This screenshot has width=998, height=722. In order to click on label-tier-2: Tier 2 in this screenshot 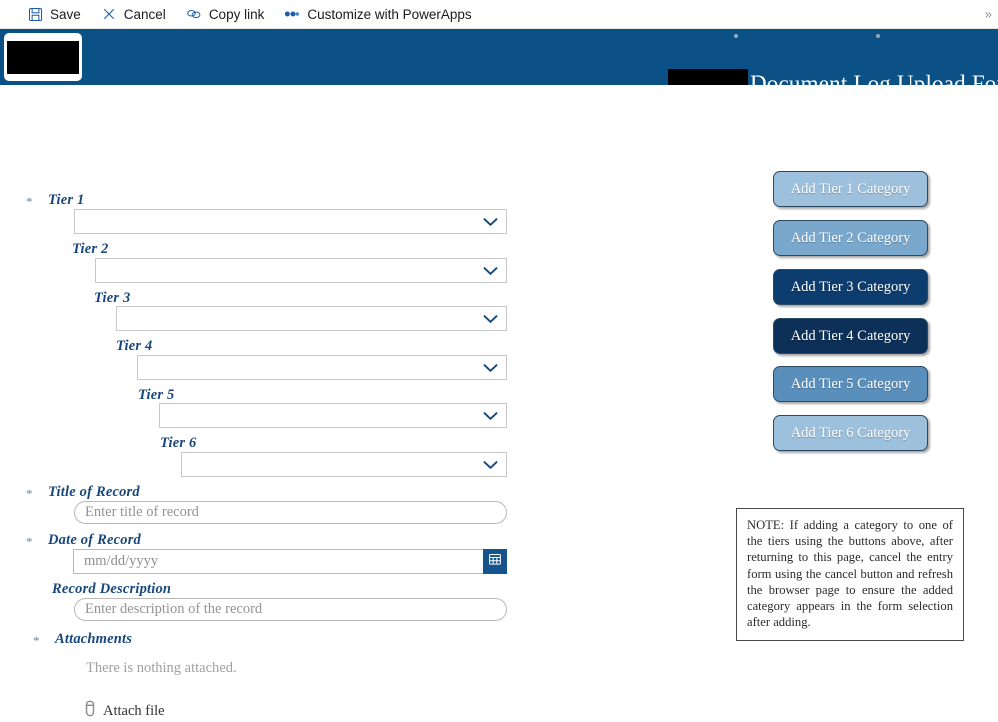, I will do `click(90, 249)`.